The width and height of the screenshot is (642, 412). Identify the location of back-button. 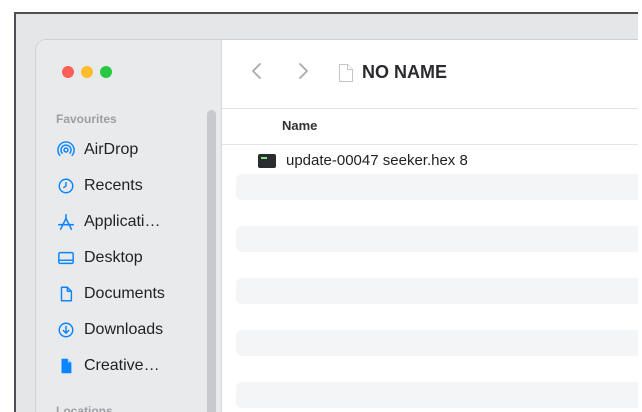
(257, 71).